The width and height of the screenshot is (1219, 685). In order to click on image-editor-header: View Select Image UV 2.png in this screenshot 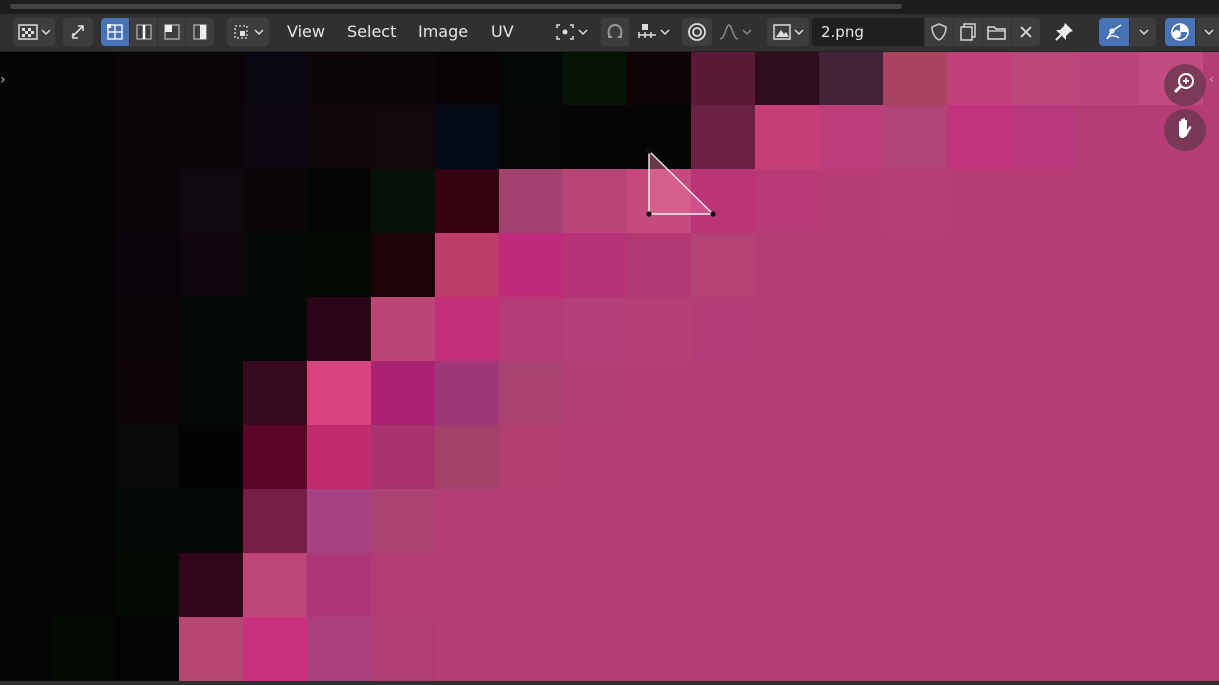, I will do `click(609, 33)`.